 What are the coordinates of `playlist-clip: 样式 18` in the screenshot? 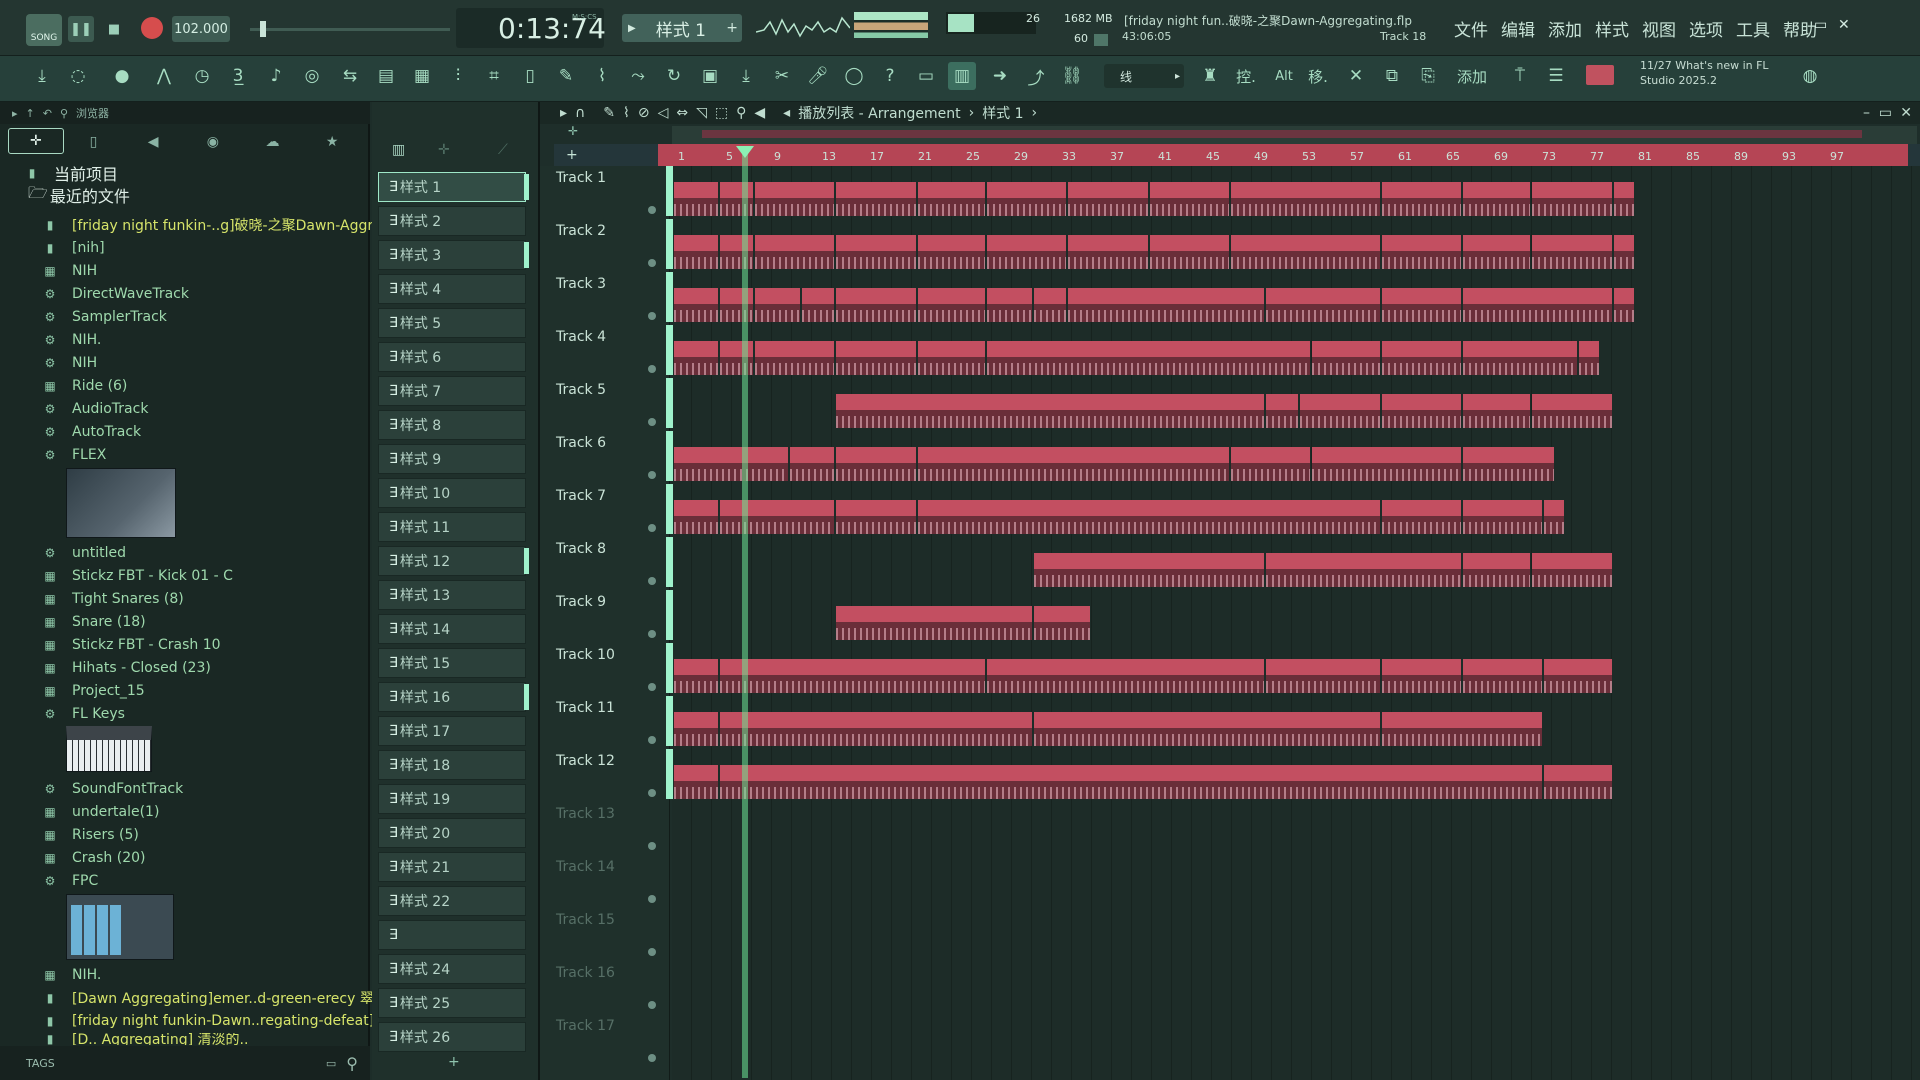 It's located at (1508, 464).